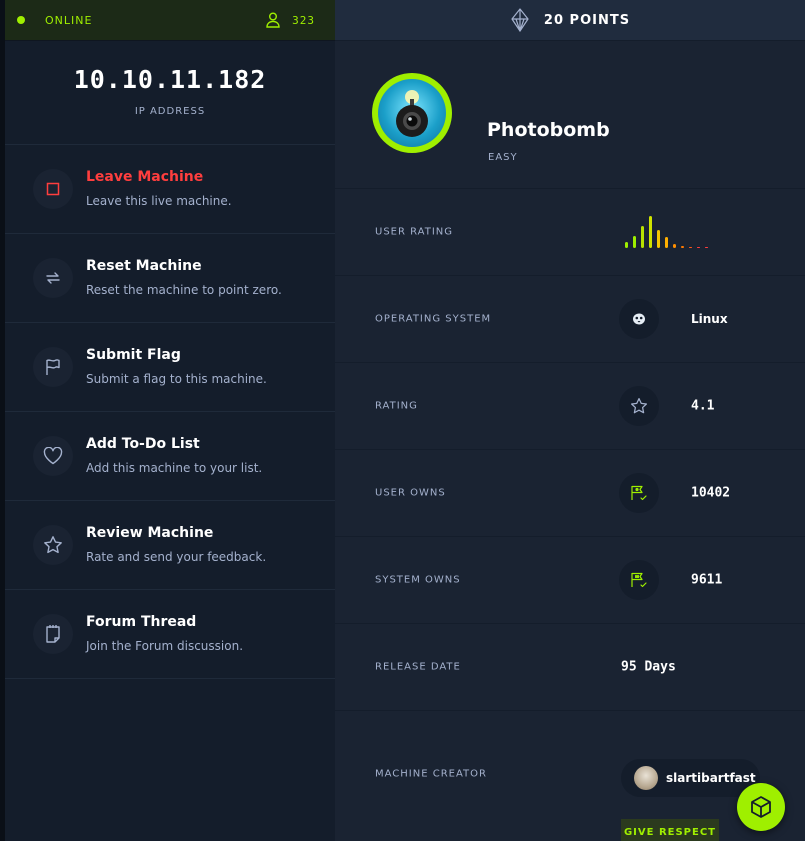  I want to click on give-respect-button: GIVE RESPECT, so click(670, 830).